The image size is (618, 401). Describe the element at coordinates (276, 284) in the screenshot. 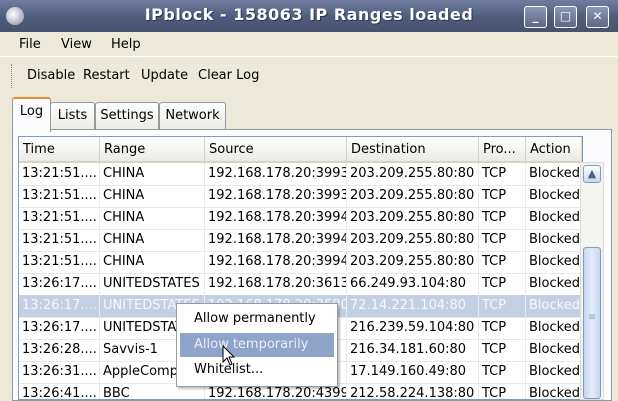

I see `source-cell: 192.168.178.20:36136` at that location.